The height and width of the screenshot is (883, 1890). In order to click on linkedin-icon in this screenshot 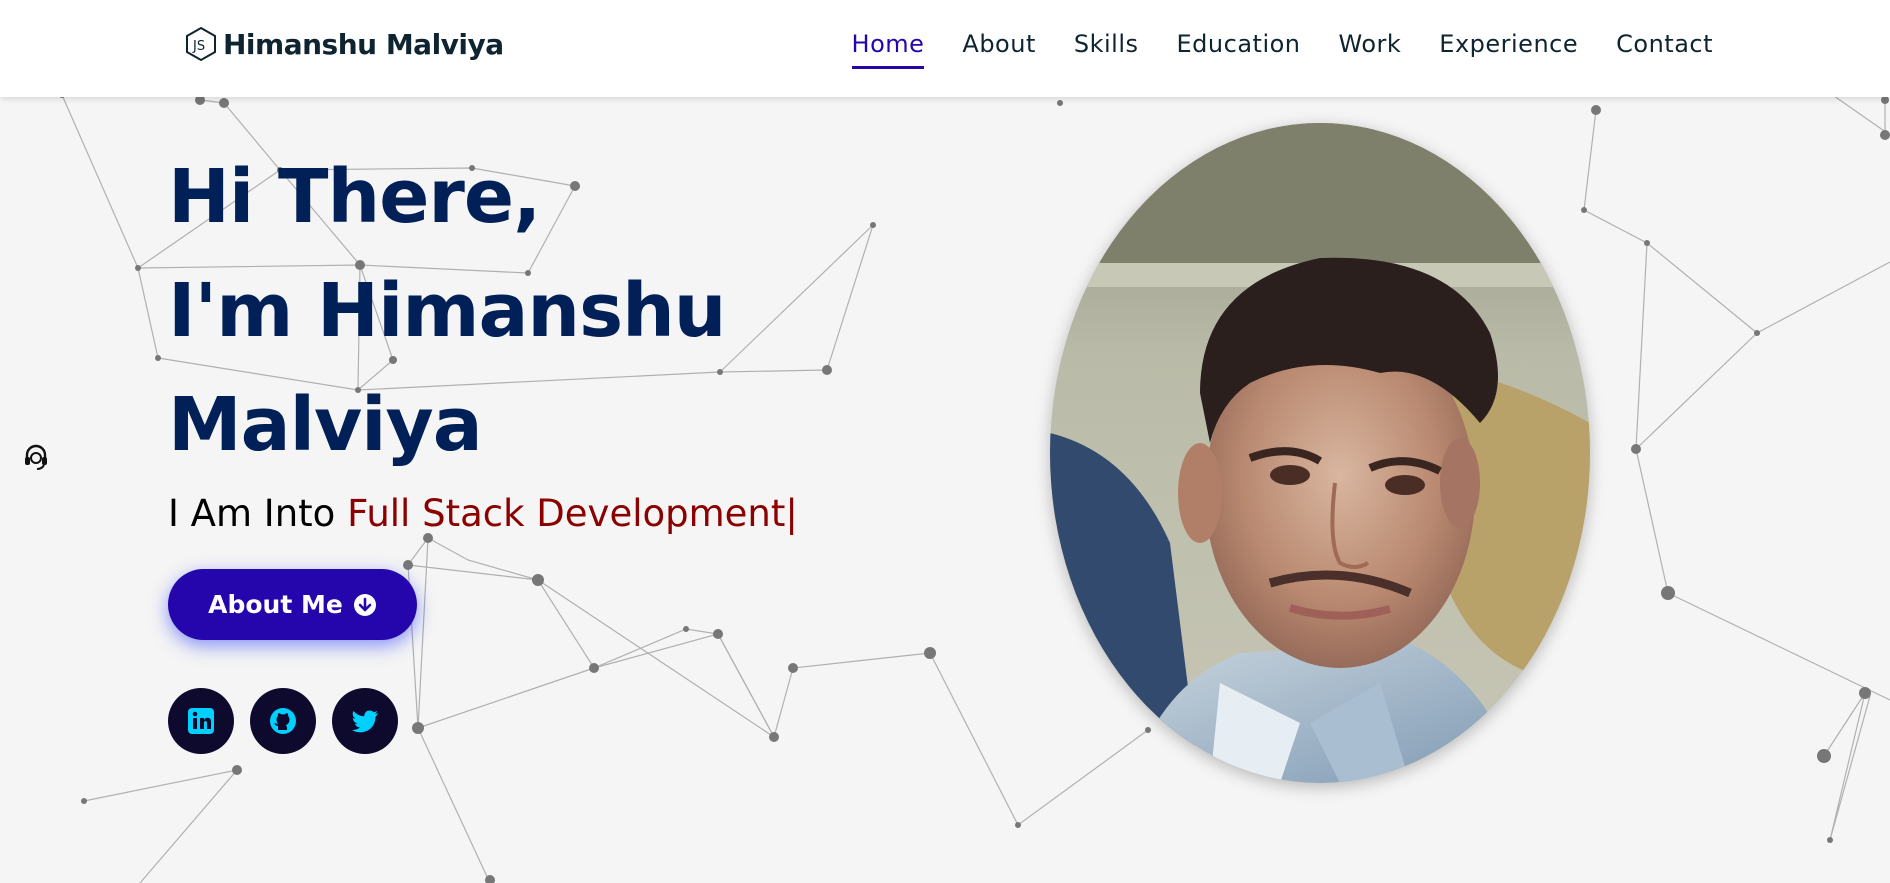, I will do `click(201, 721)`.